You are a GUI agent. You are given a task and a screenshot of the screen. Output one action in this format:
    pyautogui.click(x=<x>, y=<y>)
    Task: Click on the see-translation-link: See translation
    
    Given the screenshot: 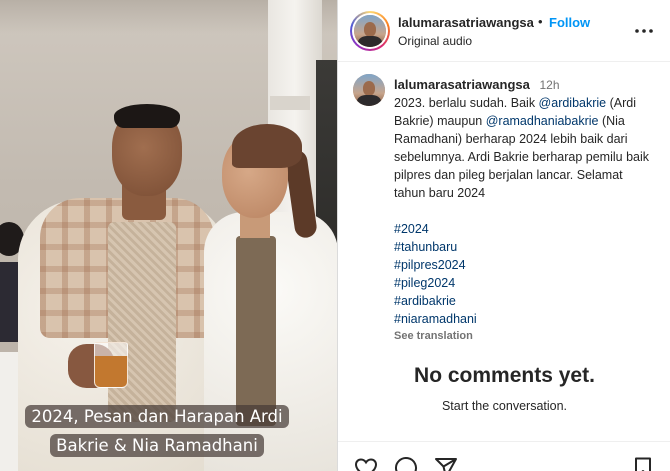 What is the action you would take?
    pyautogui.click(x=524, y=336)
    